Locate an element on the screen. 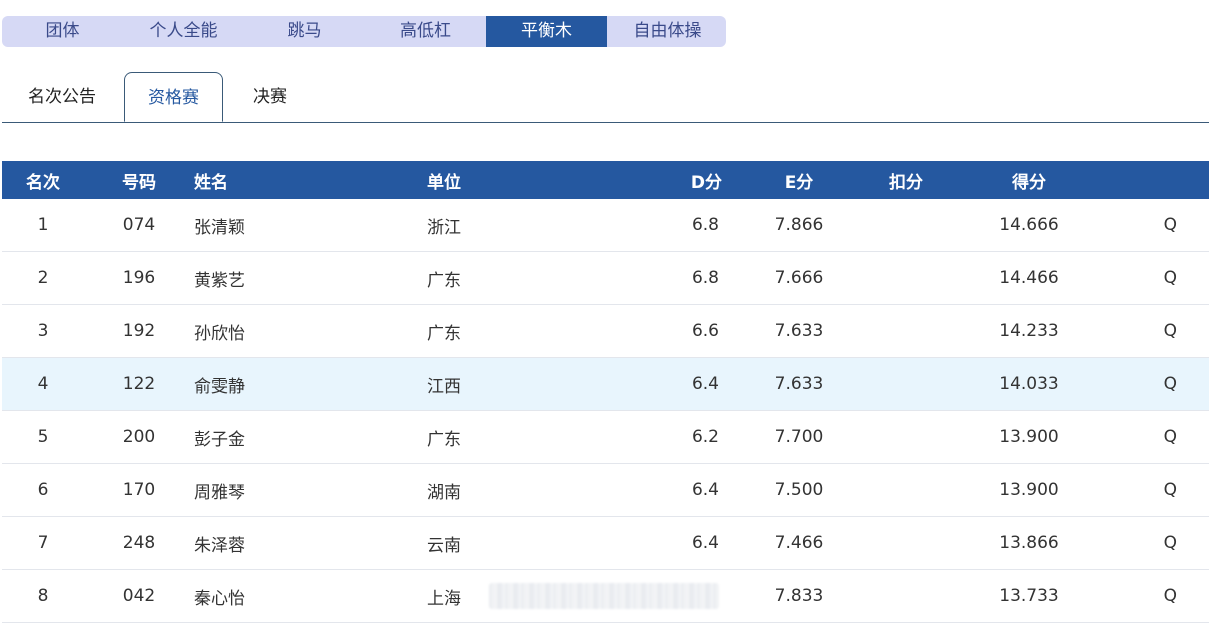 This screenshot has width=1221, height=623. cell-name: 孙欣怡 is located at coordinates (219, 333).